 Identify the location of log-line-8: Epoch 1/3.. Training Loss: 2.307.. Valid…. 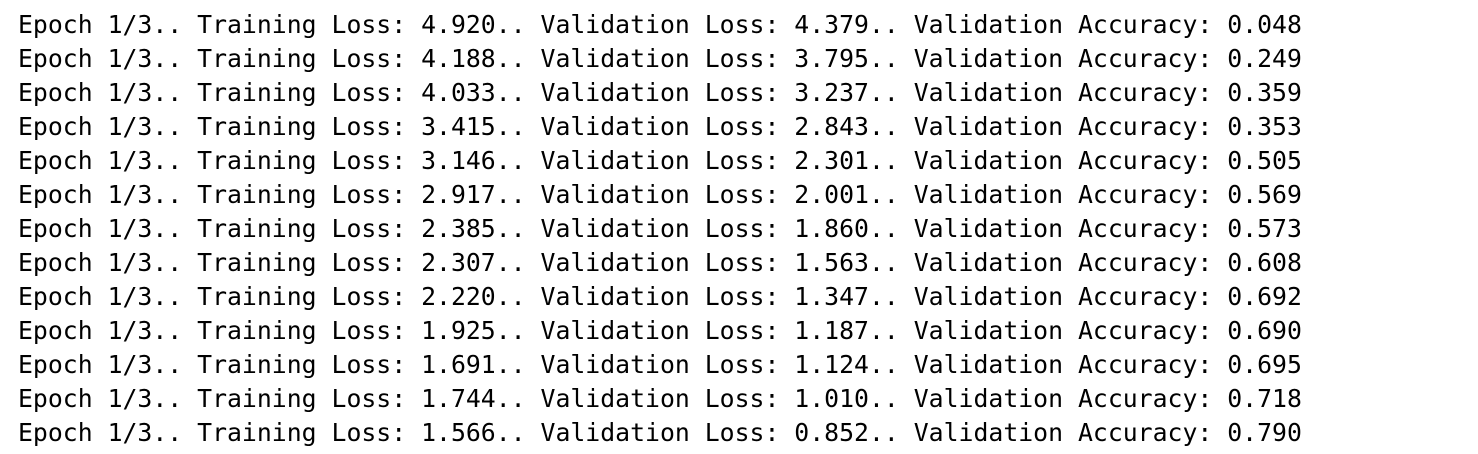
(660, 262).